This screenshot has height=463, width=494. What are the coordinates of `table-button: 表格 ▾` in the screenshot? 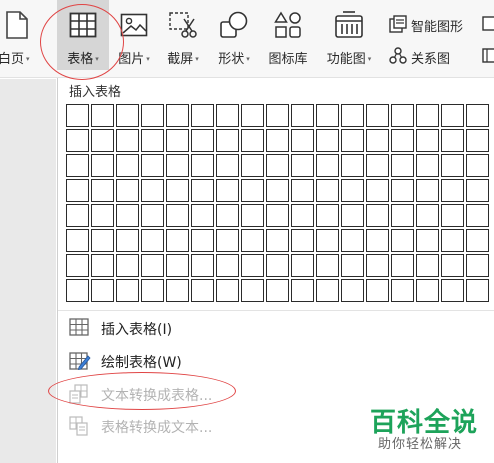 It's located at (83, 35).